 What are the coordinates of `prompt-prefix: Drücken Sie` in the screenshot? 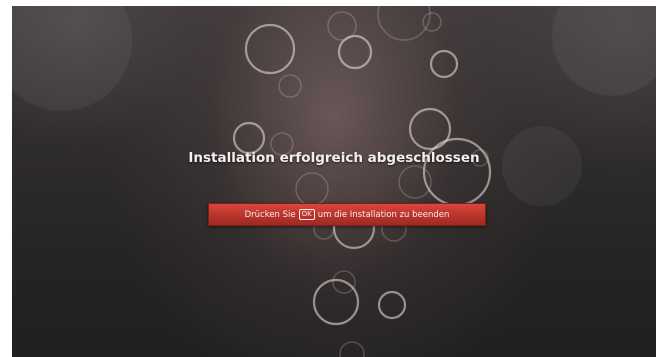 It's located at (270, 214).